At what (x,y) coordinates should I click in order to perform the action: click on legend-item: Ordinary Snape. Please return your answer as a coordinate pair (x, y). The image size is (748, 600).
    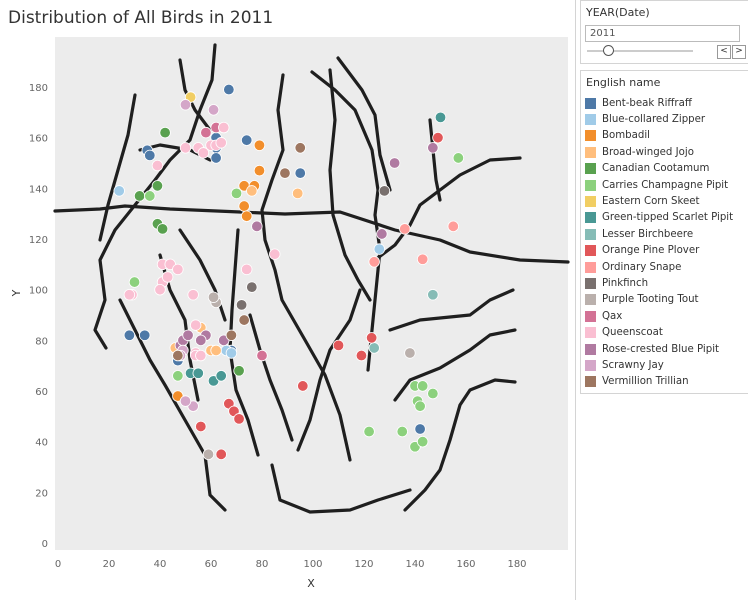
    Looking at the image, I should click on (666, 267).